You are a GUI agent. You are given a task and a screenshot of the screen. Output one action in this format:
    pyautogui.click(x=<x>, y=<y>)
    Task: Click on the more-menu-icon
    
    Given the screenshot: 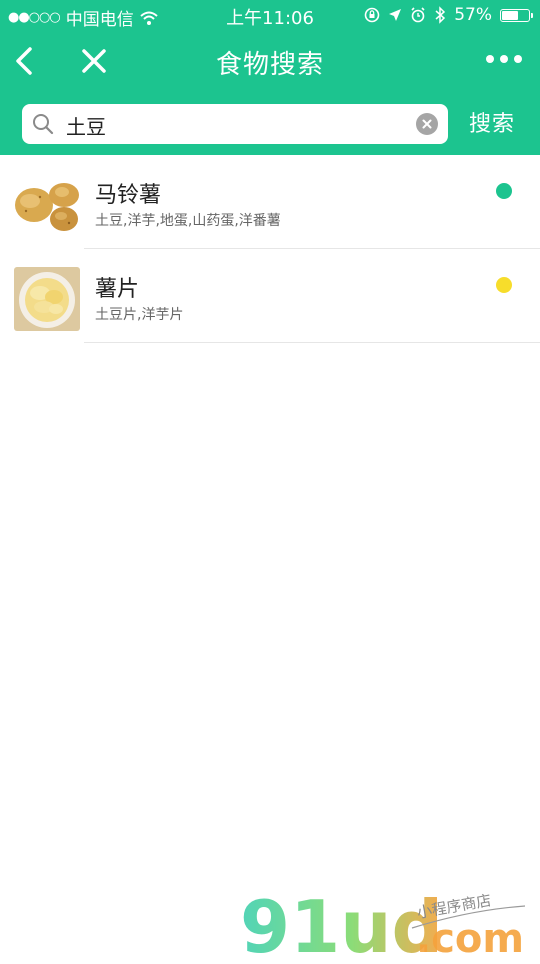 What is the action you would take?
    pyautogui.click(x=504, y=59)
    